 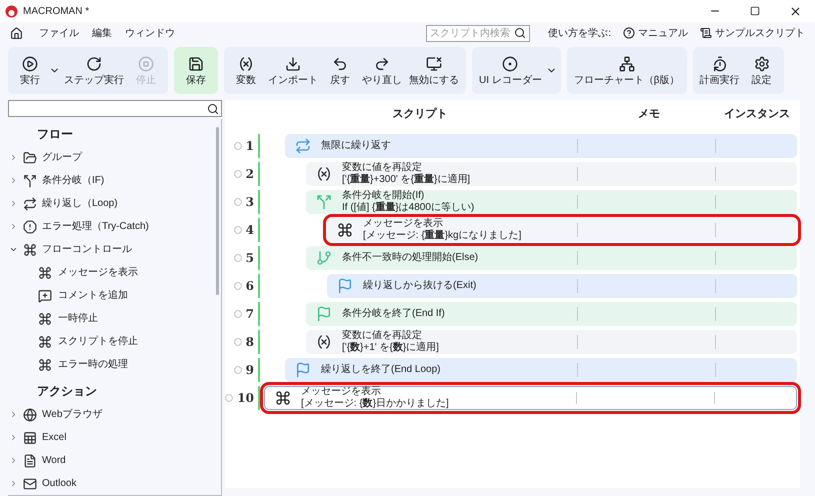 What do you see at coordinates (541, 370) in the screenshot?
I see `script-step: 繰り返しを終了(End Loop)` at bounding box center [541, 370].